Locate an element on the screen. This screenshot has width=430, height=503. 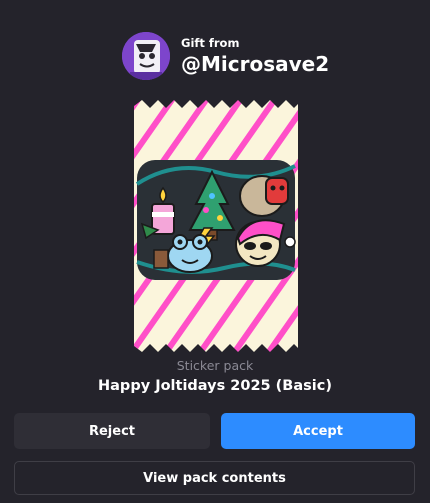
view-pack-contents-button: View pack contents is located at coordinates (214, 478).